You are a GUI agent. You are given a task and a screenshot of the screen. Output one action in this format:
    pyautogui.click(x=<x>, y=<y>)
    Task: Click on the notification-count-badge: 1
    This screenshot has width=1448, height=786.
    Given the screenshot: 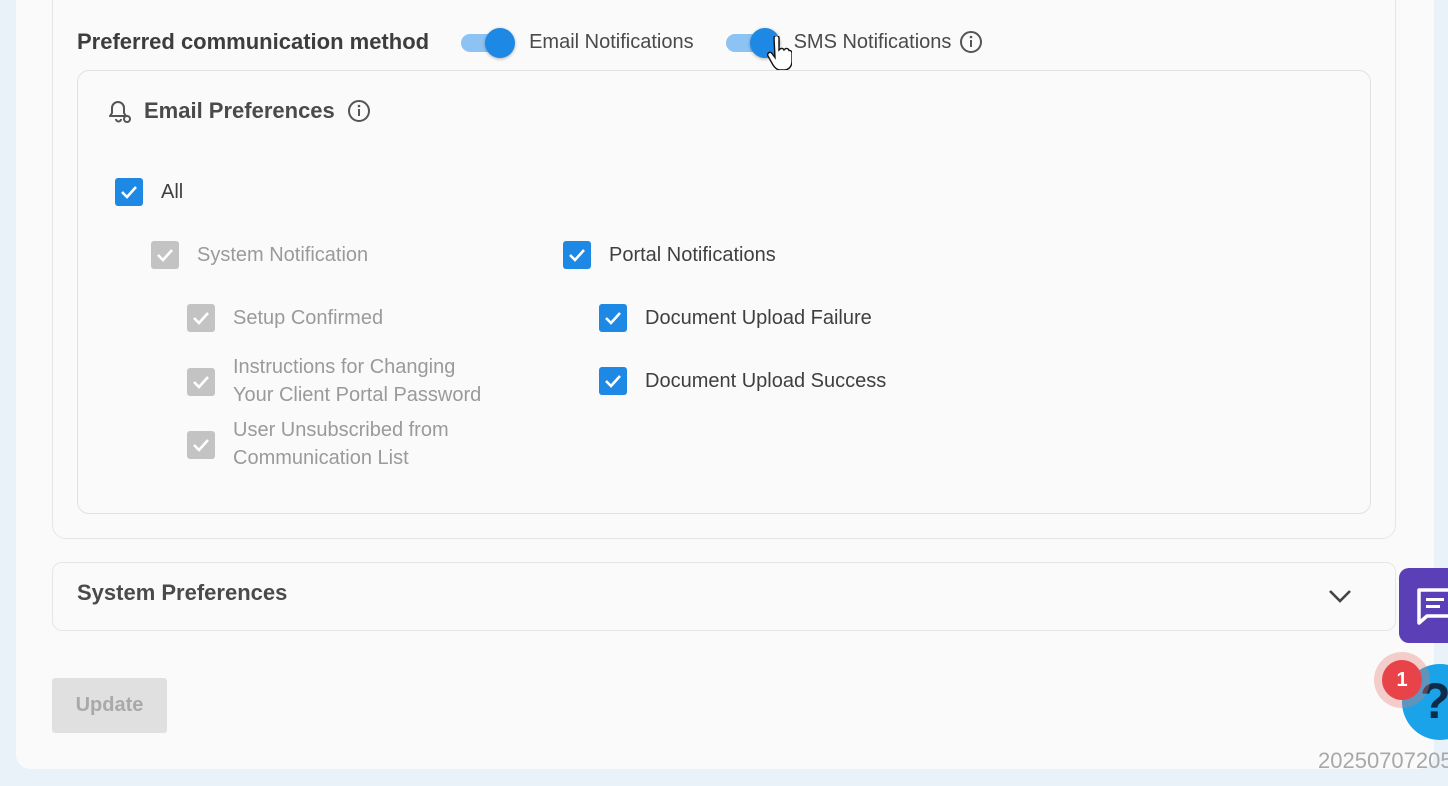 What is the action you would take?
    pyautogui.click(x=1402, y=680)
    